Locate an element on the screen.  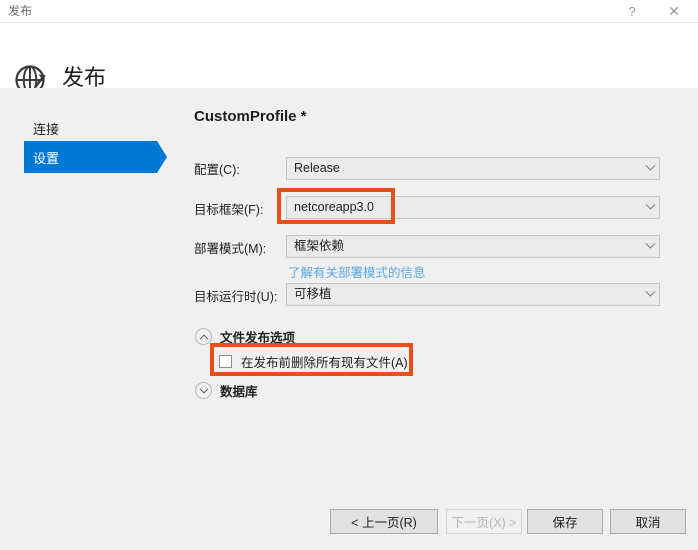
window-titlebar: 发布 ? ✕ is located at coordinates (349, 11).